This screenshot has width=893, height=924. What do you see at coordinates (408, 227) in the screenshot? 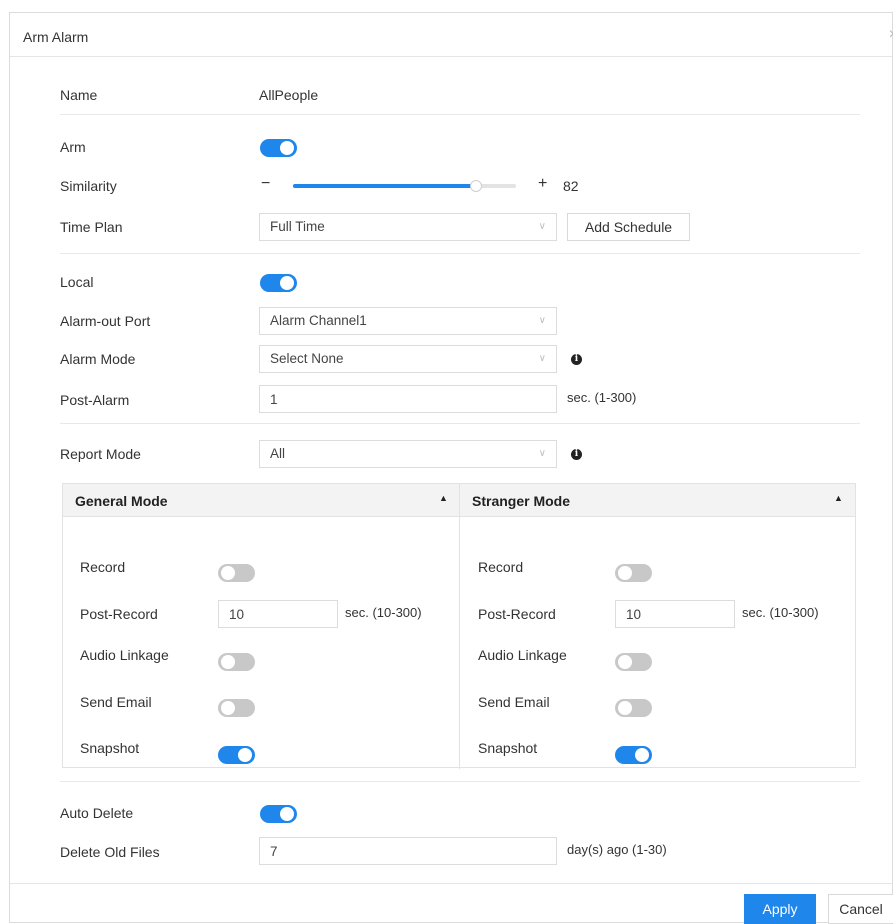
I see `time-plan-select: Full Time ∨` at bounding box center [408, 227].